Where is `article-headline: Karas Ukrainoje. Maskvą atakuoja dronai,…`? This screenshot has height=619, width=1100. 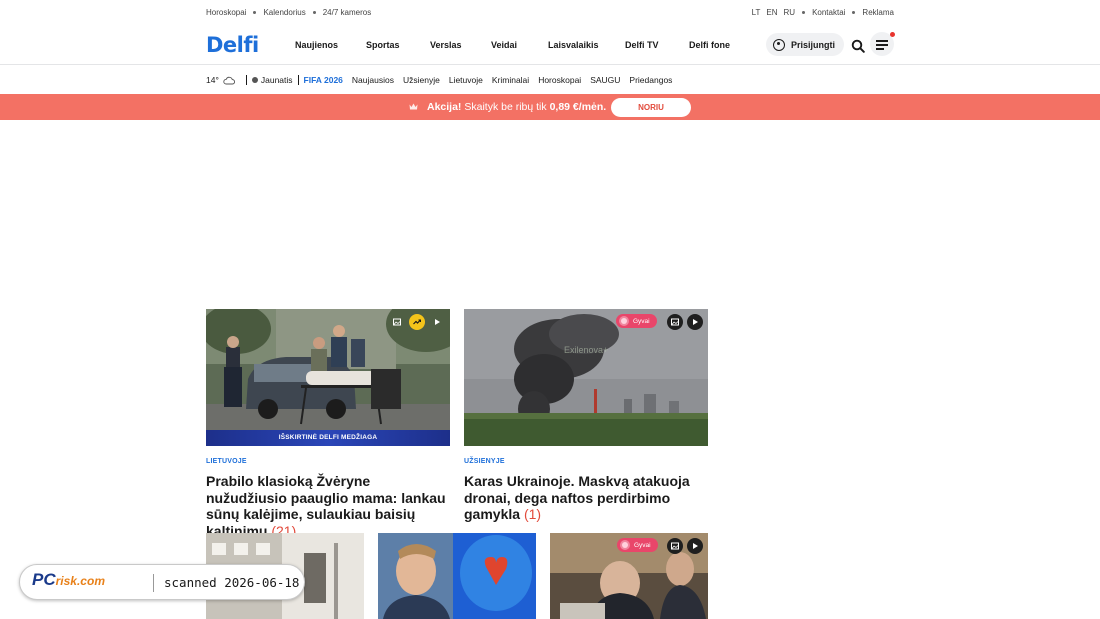
article-headline: Karas Ukrainoje. Maskvą atakuoja dronai,… is located at coordinates (589, 498).